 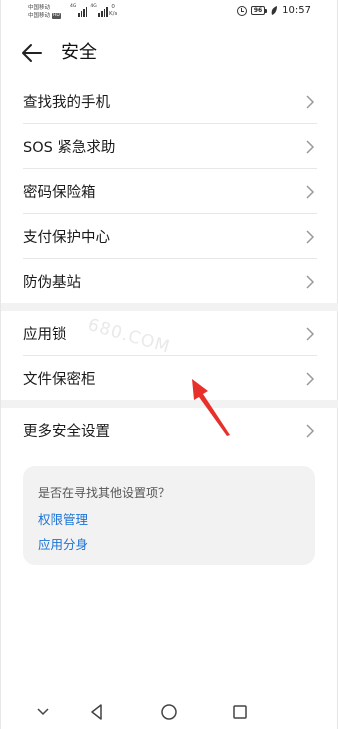 What do you see at coordinates (39, 16) in the screenshot?
I see `carrier-2: 中国移动` at bounding box center [39, 16].